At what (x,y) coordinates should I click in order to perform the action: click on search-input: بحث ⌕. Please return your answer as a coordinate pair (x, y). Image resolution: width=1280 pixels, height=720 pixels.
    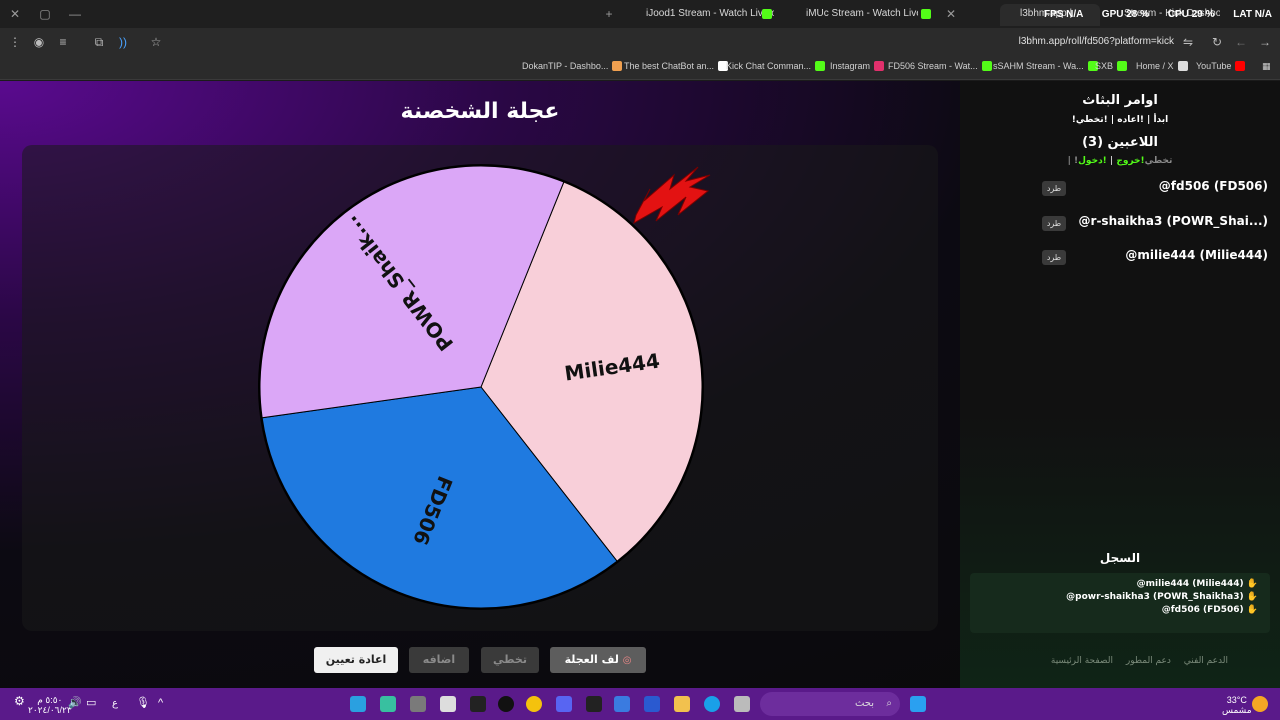
    Looking at the image, I should click on (830, 704).